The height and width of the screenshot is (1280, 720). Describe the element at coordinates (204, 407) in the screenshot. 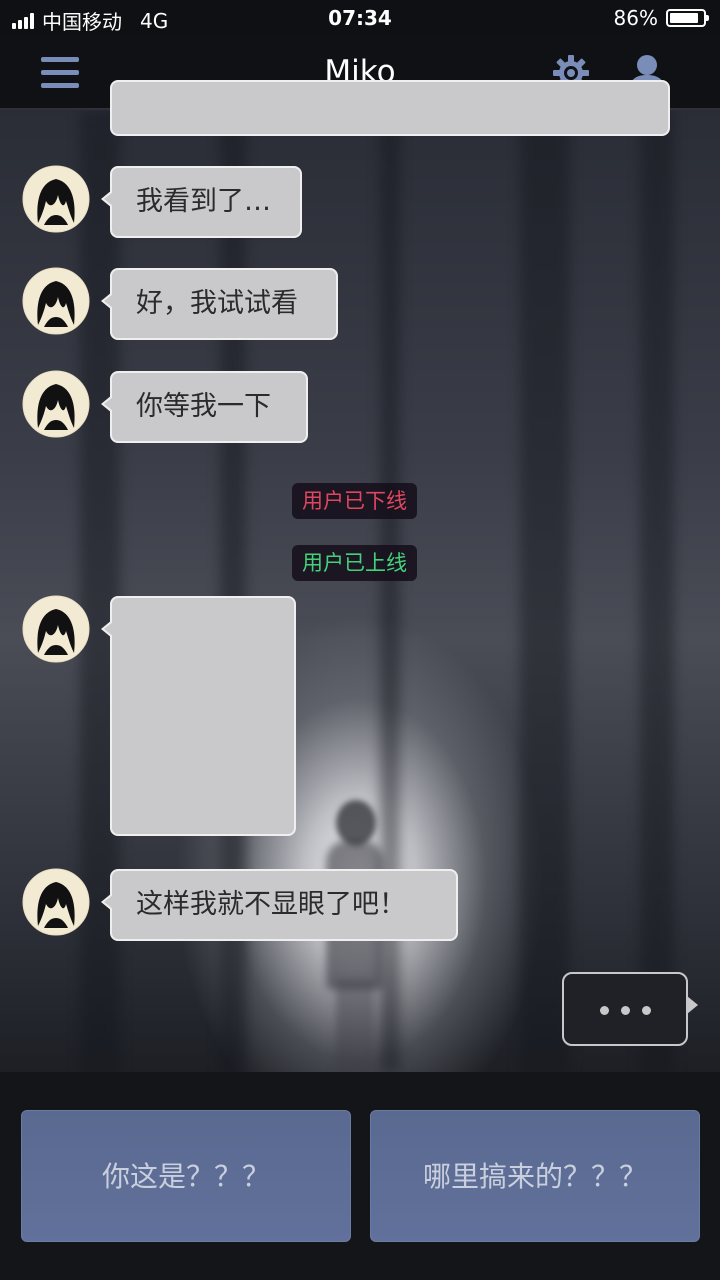

I see `message-bubble: 你等我一下` at that location.